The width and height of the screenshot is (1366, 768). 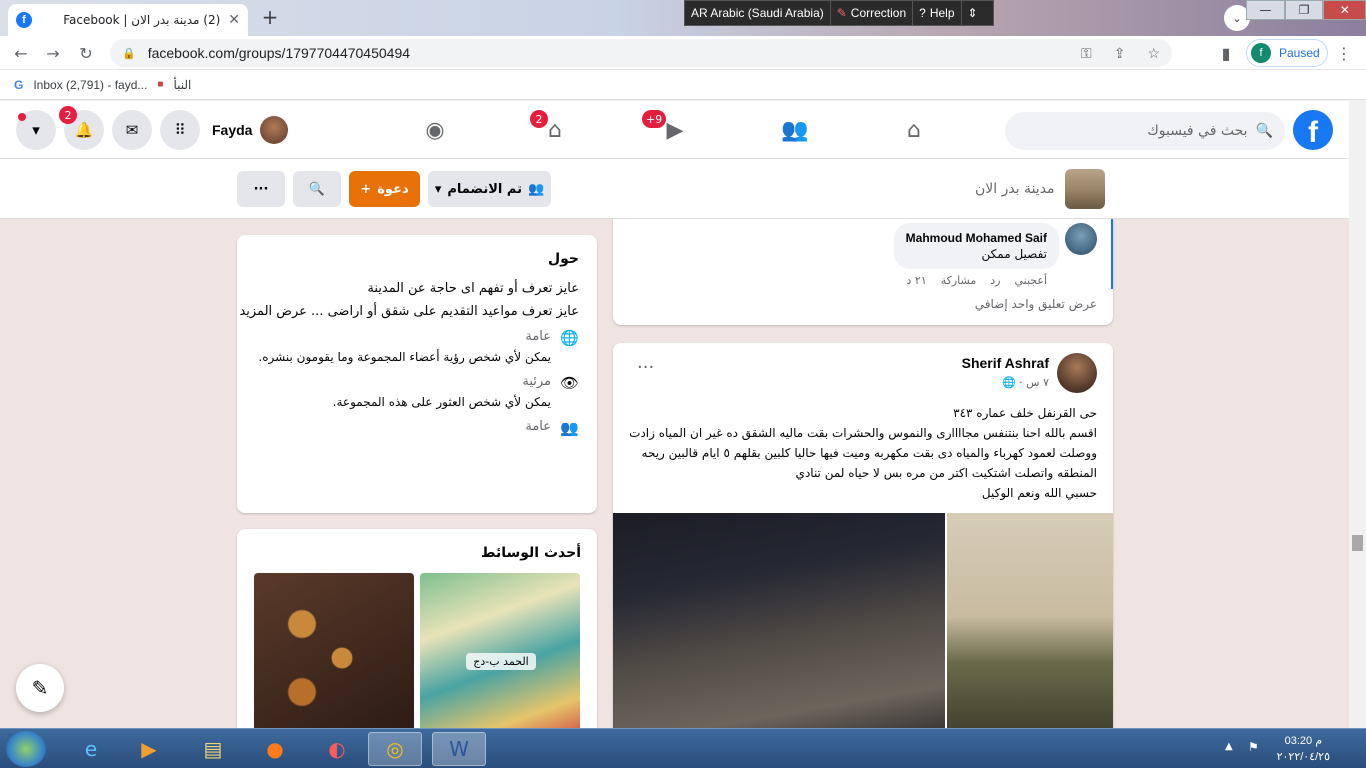 I want to click on watch-badge: +9, so click(x=654, y=119).